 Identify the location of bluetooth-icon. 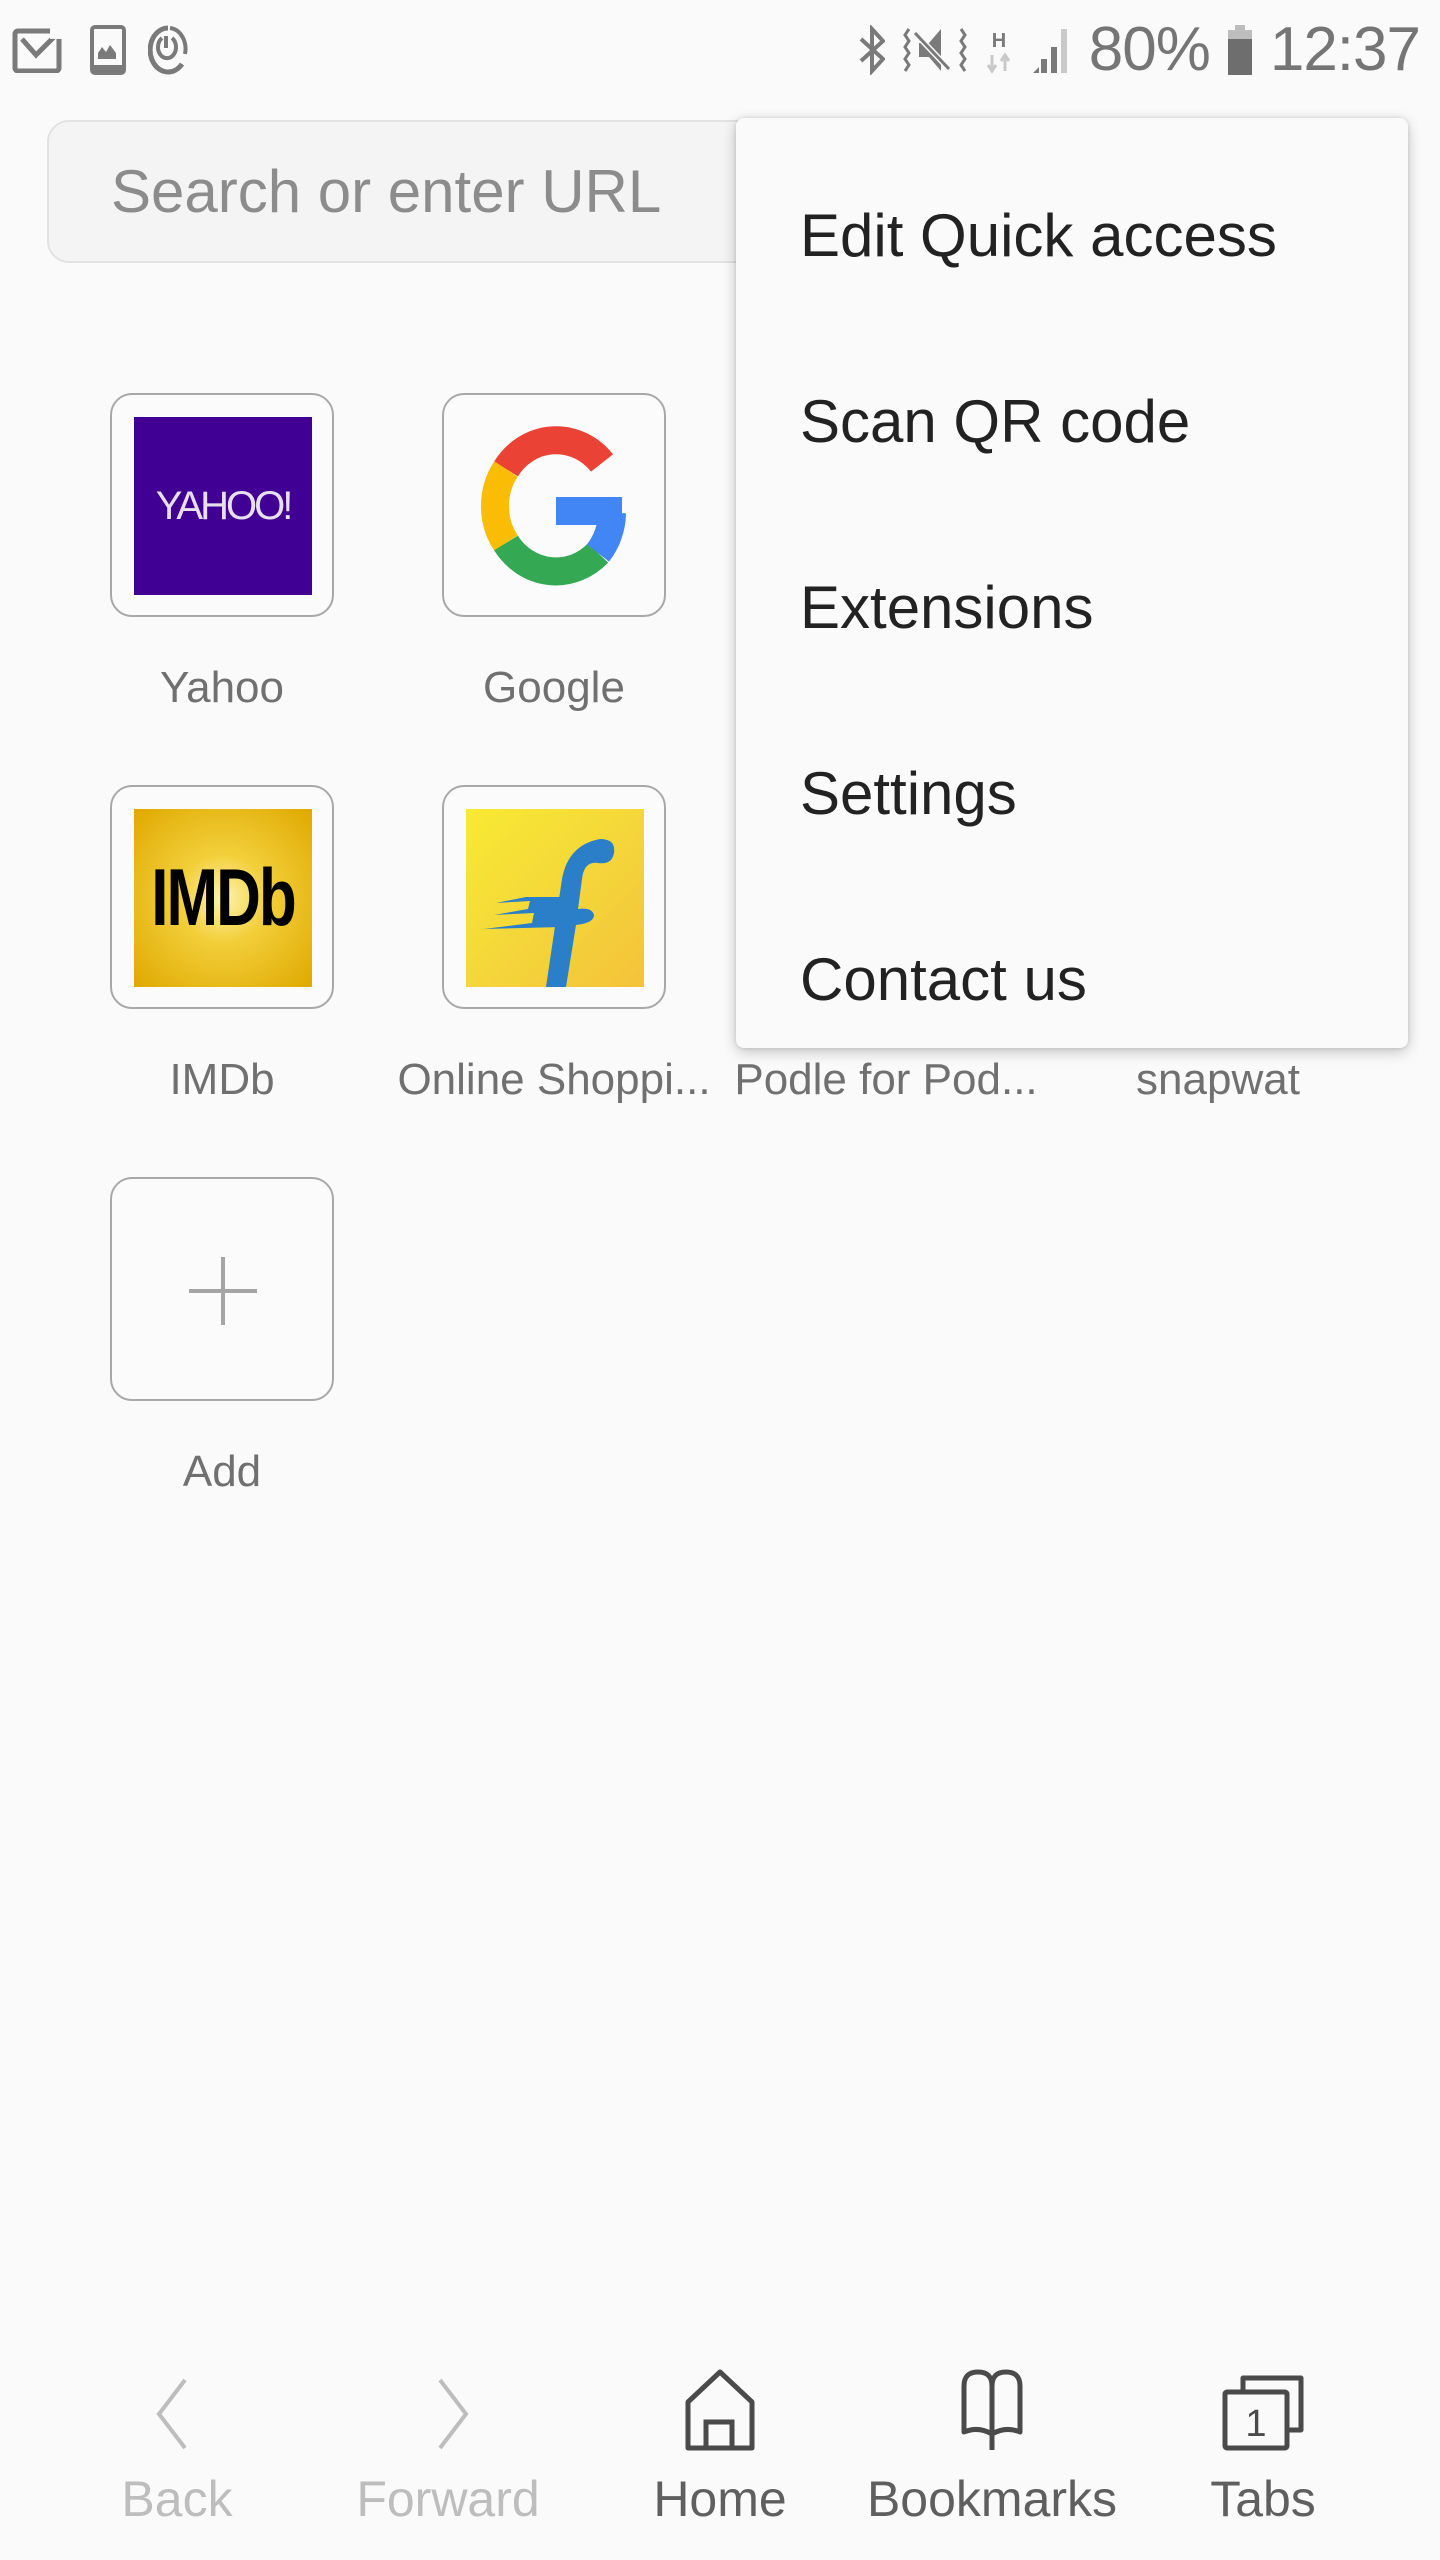
(872, 50).